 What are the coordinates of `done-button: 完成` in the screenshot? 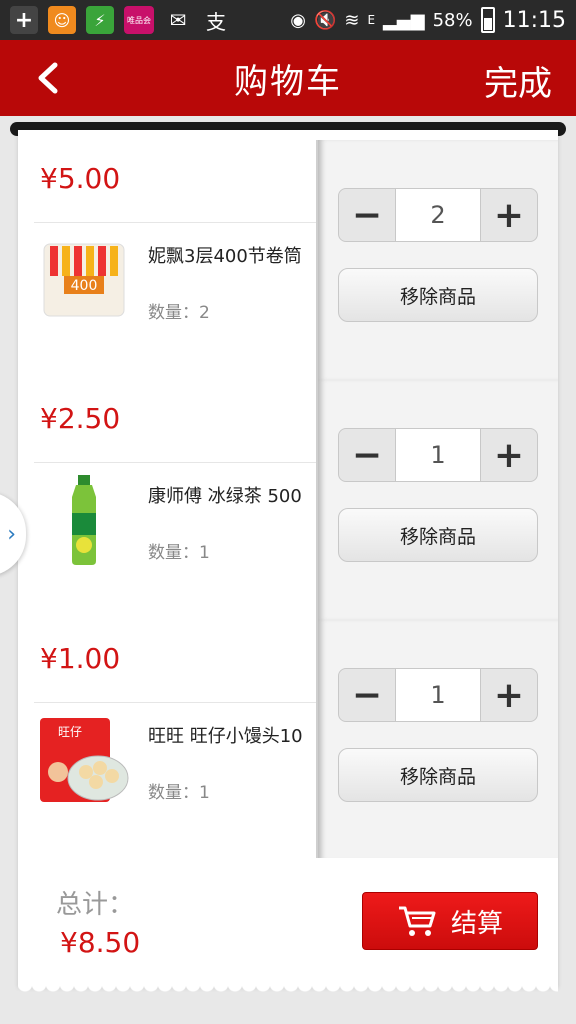 It's located at (518, 80).